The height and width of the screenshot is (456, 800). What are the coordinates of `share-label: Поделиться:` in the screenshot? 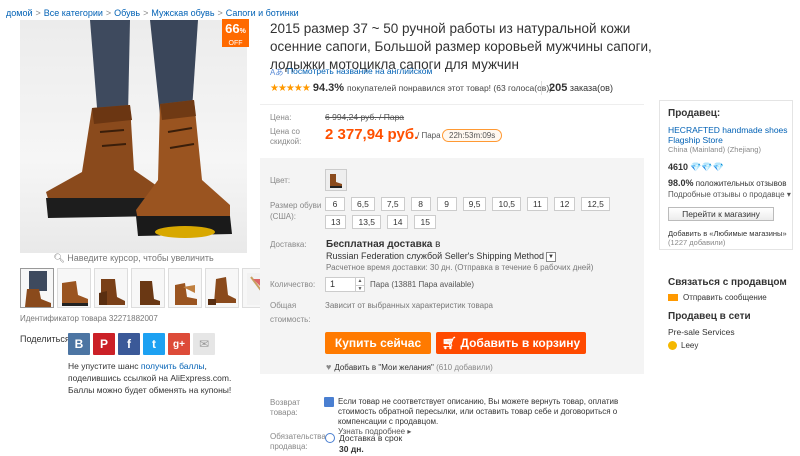 It's located at (46, 339).